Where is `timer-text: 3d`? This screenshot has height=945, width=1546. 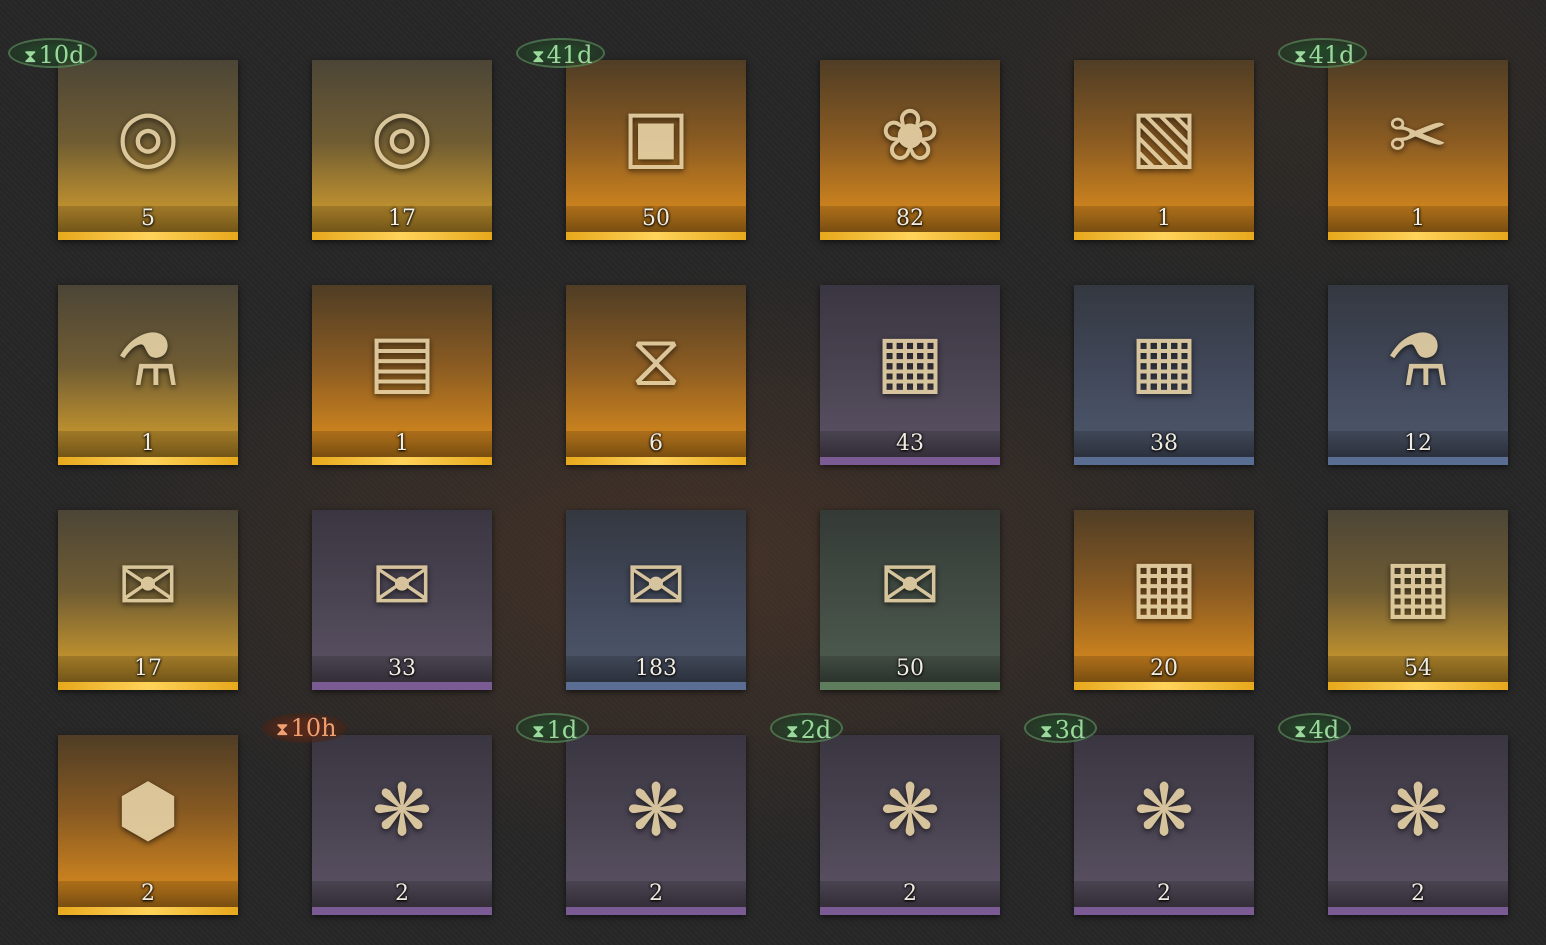
timer-text: 3d is located at coordinates (1070, 730).